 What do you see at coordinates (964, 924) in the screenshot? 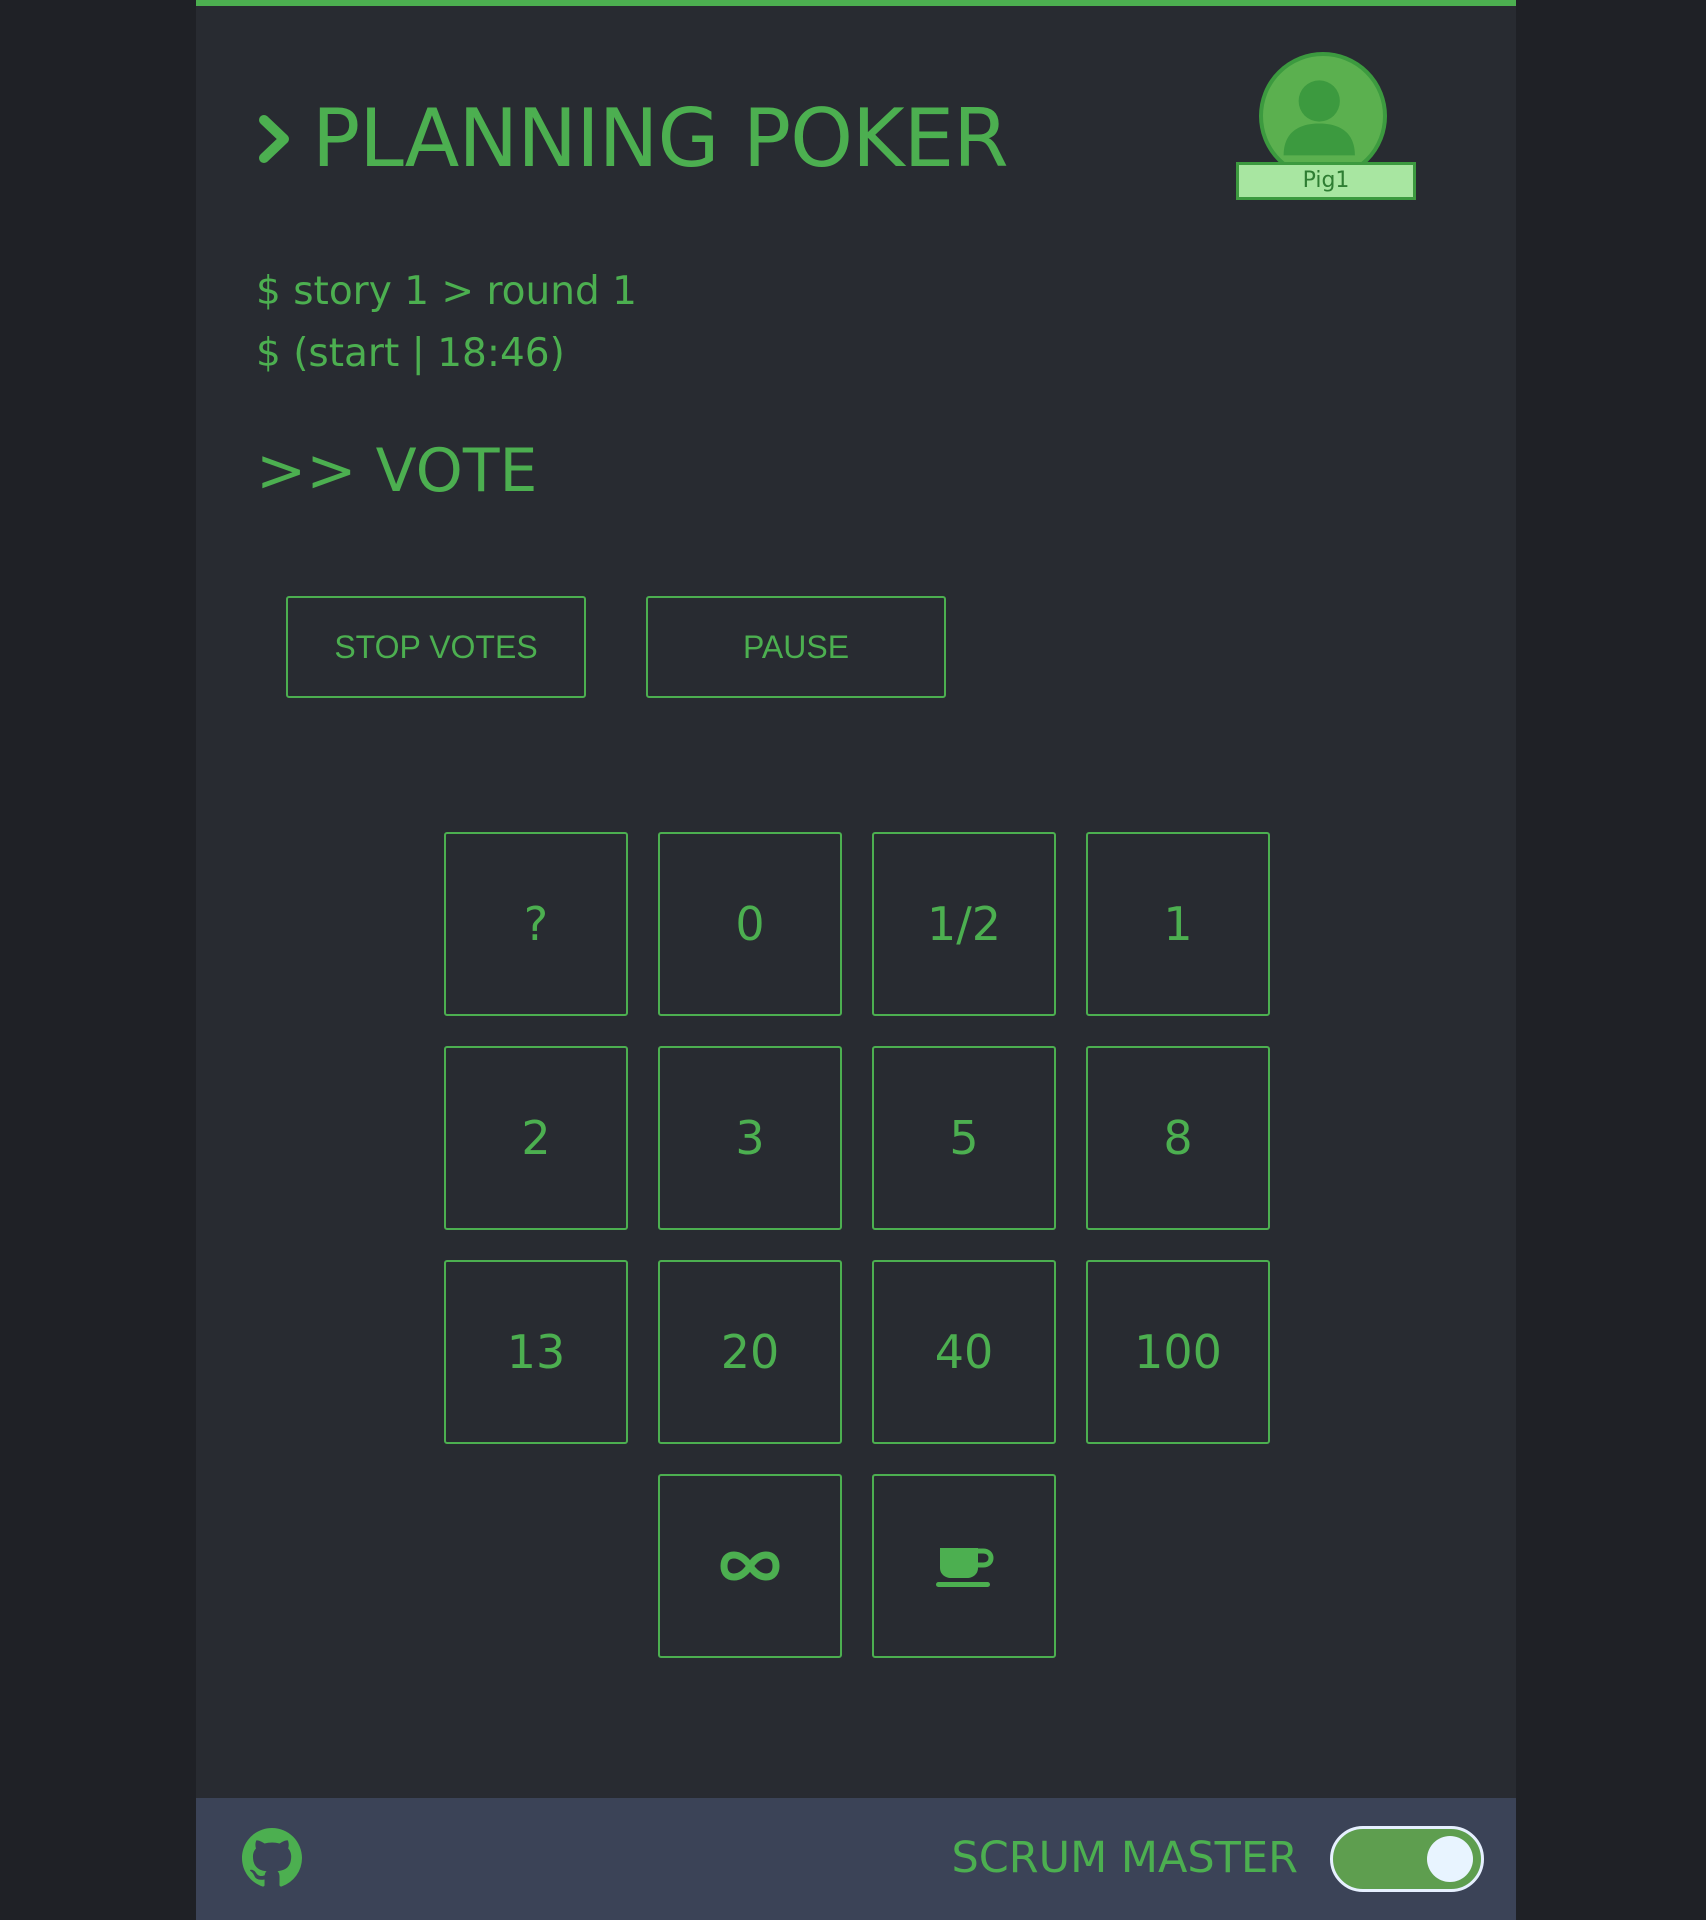
I see `vote-card-half: 1/2` at bounding box center [964, 924].